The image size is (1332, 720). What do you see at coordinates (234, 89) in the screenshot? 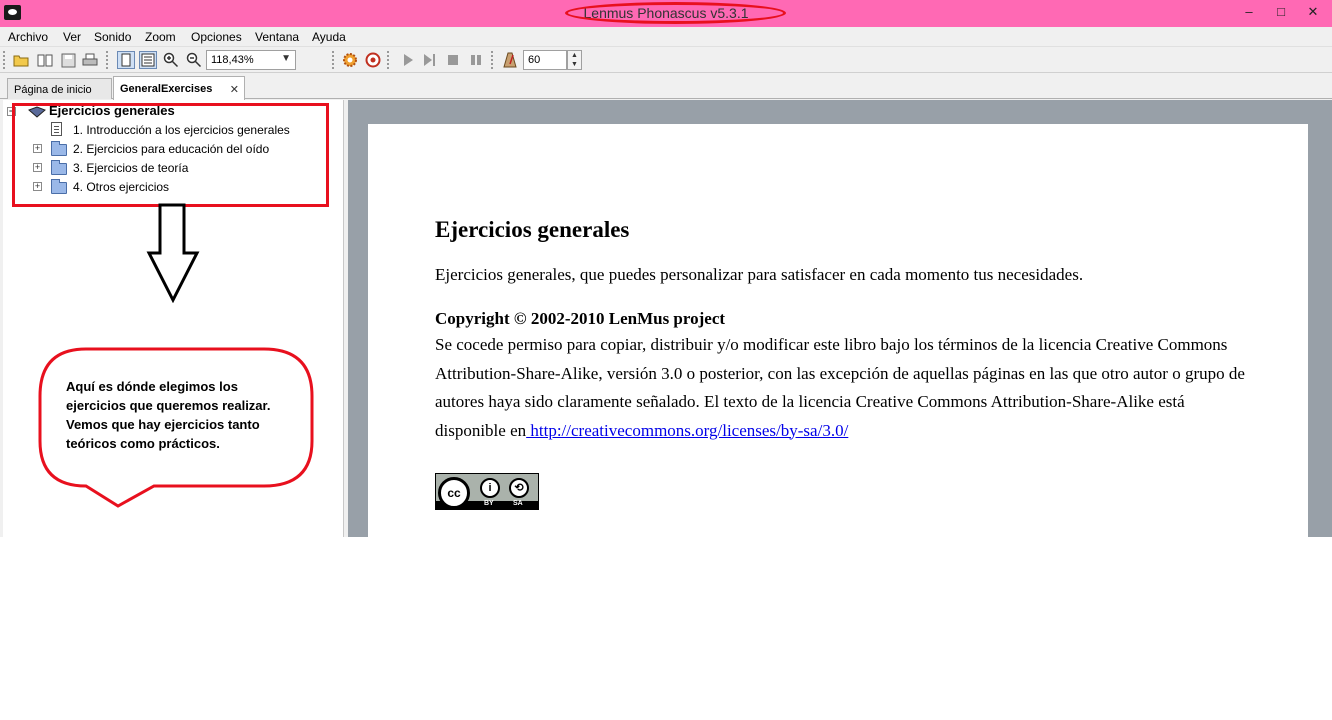
I see `tab-close-icon: ✕` at bounding box center [234, 89].